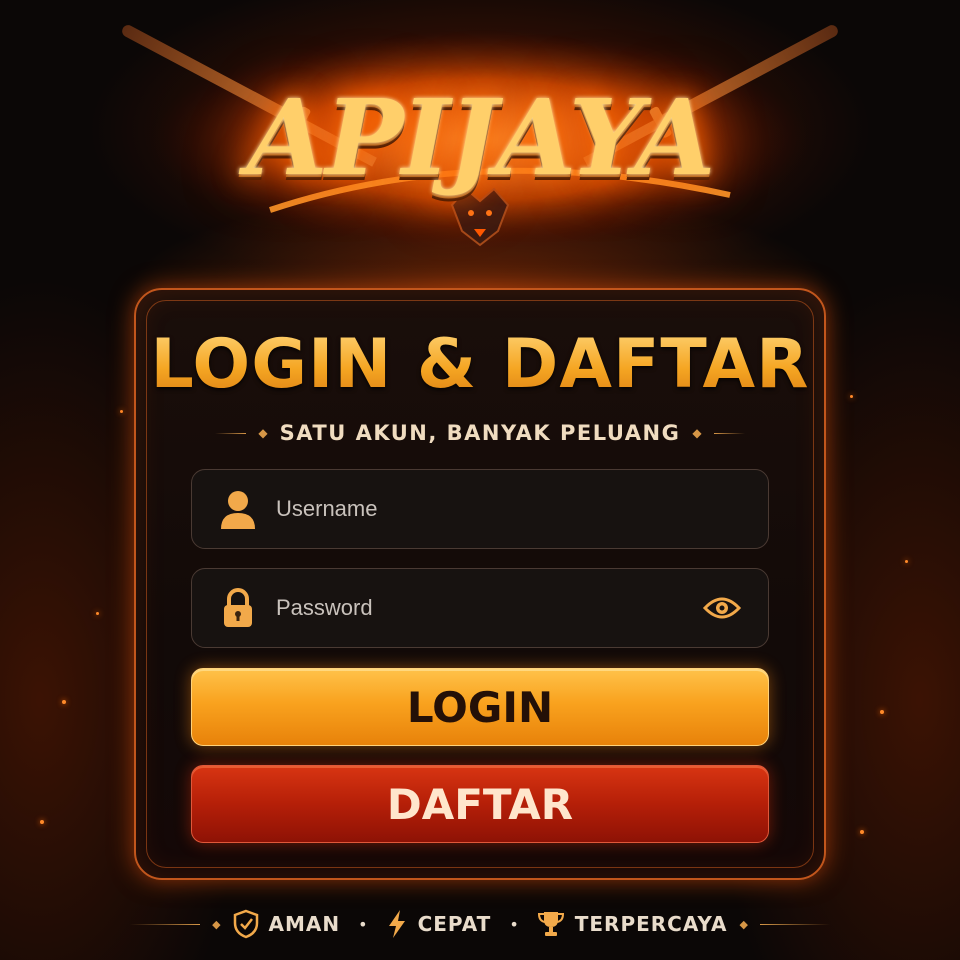  Describe the element at coordinates (238, 509) in the screenshot. I see `user-icon` at that location.